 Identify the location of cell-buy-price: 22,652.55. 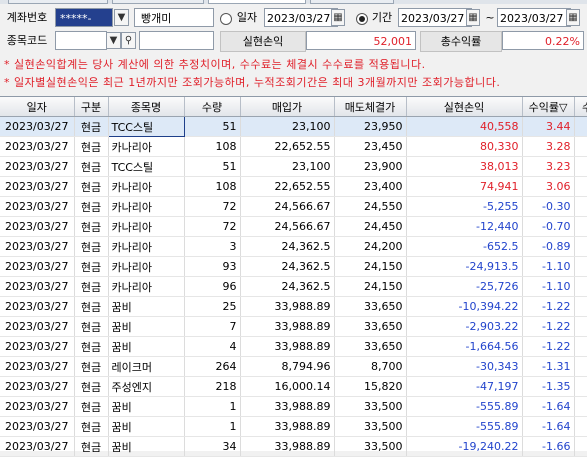
(287, 186).